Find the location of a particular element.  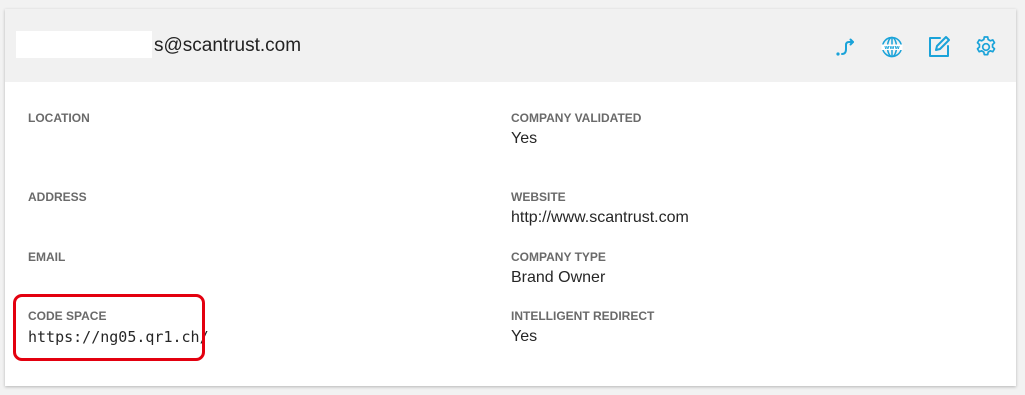

svg-text: www is located at coordinates (892, 48).